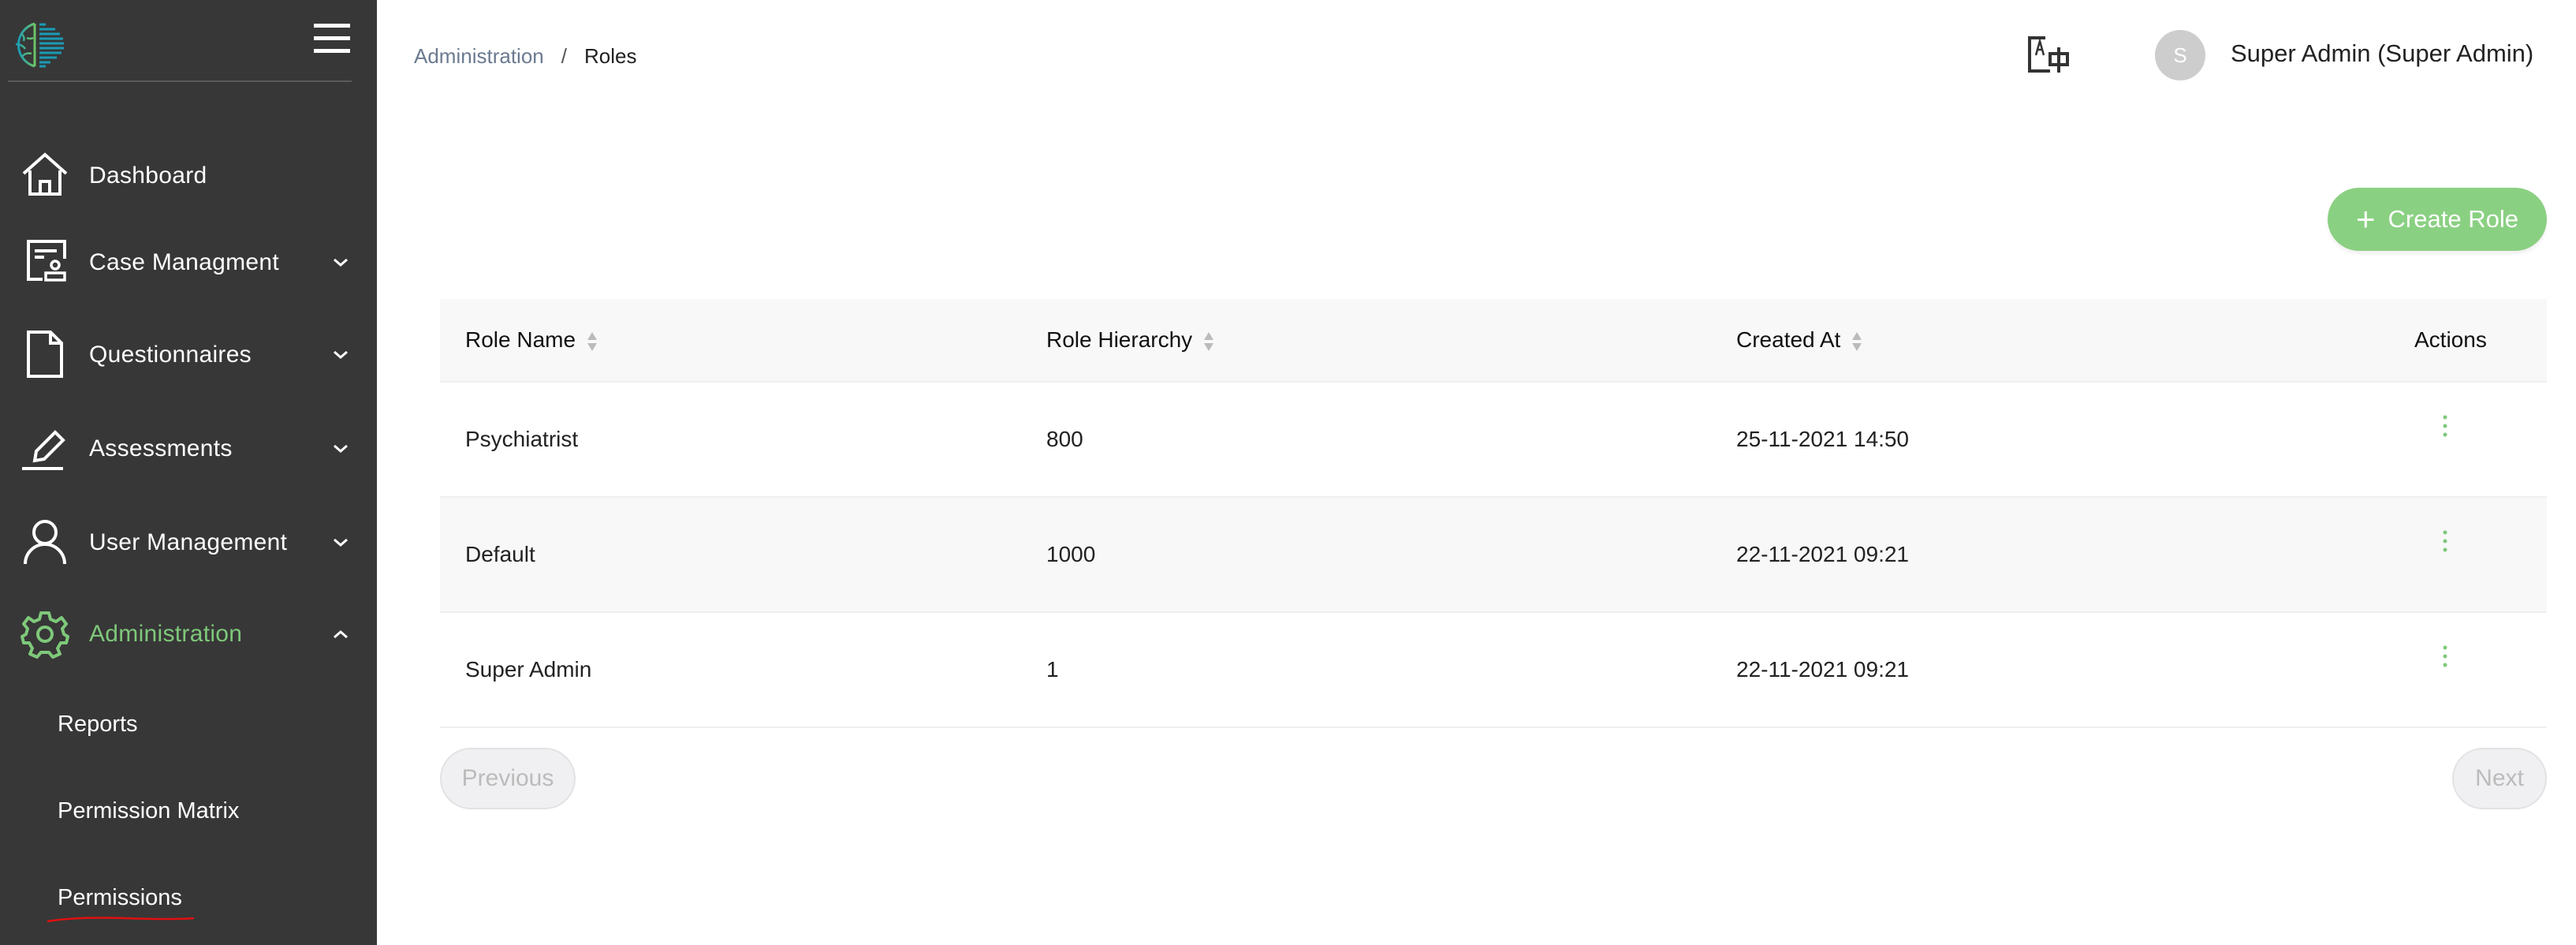 The height and width of the screenshot is (945, 2576). I want to click on table-row: Psychiatrist 800 25-11-2021 14:50, so click(1494, 441).